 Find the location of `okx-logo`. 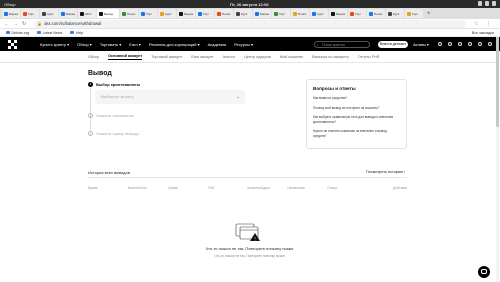

okx-logo is located at coordinates (12, 44).